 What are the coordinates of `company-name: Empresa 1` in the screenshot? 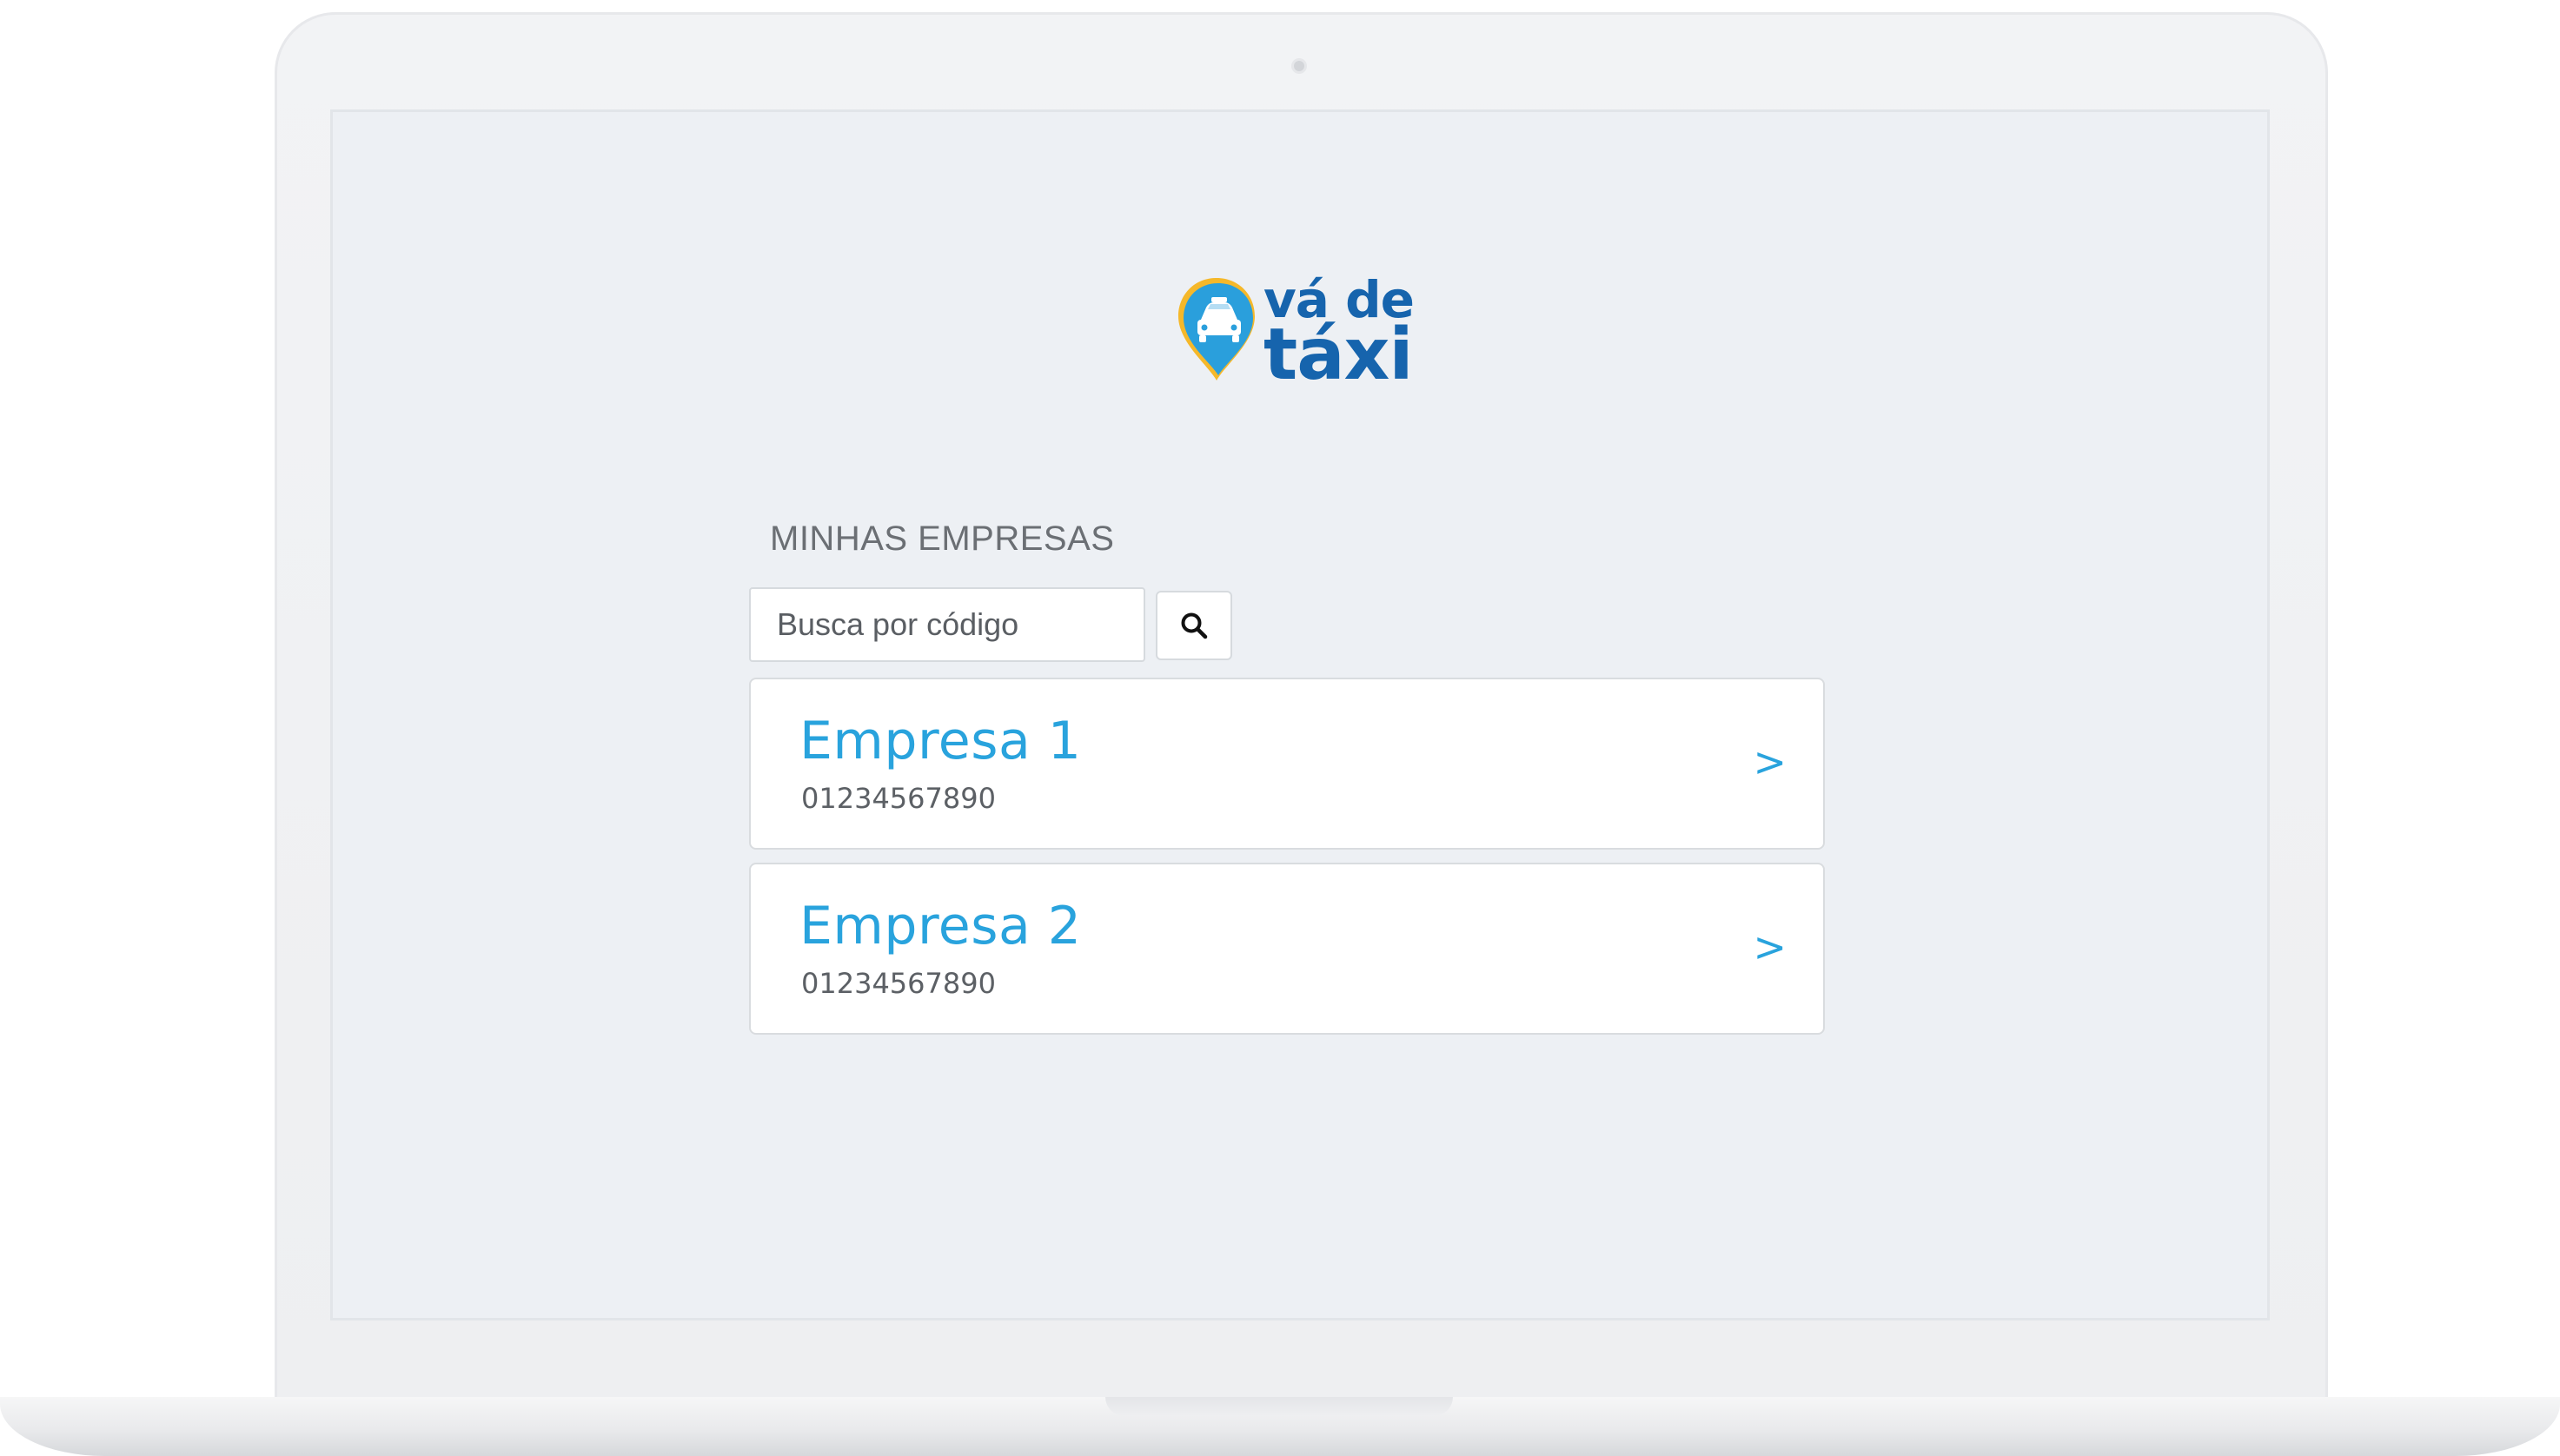 It's located at (941, 741).